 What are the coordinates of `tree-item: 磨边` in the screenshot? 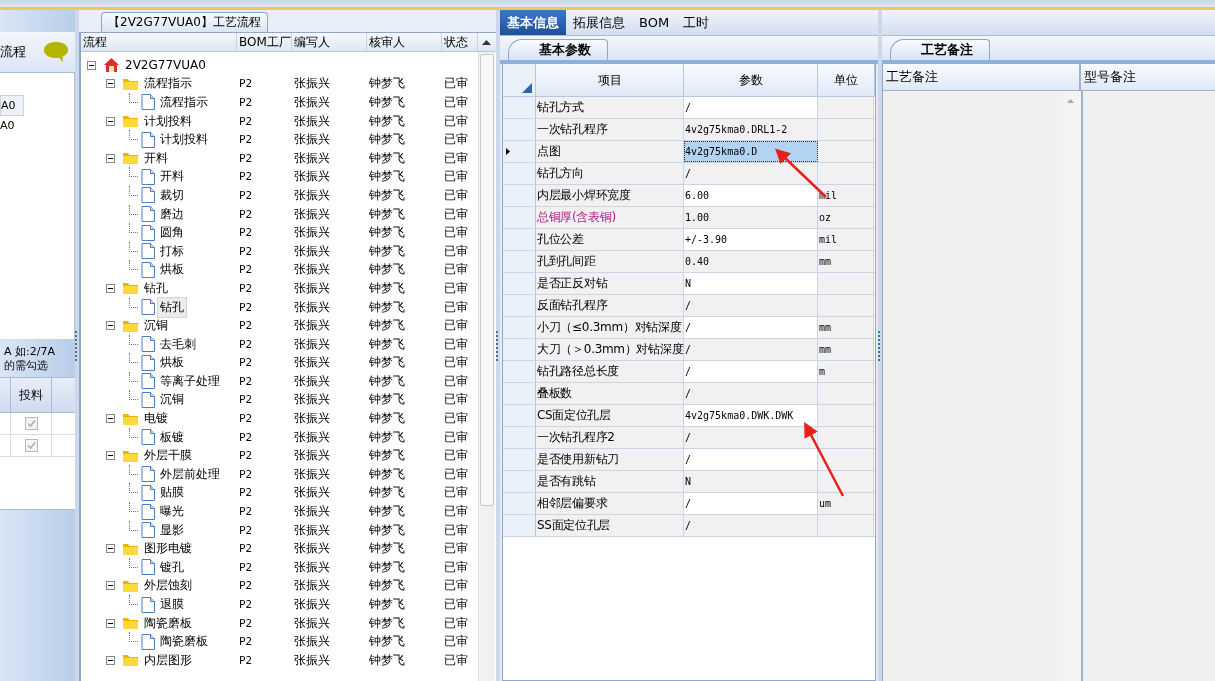 It's located at (172, 214).